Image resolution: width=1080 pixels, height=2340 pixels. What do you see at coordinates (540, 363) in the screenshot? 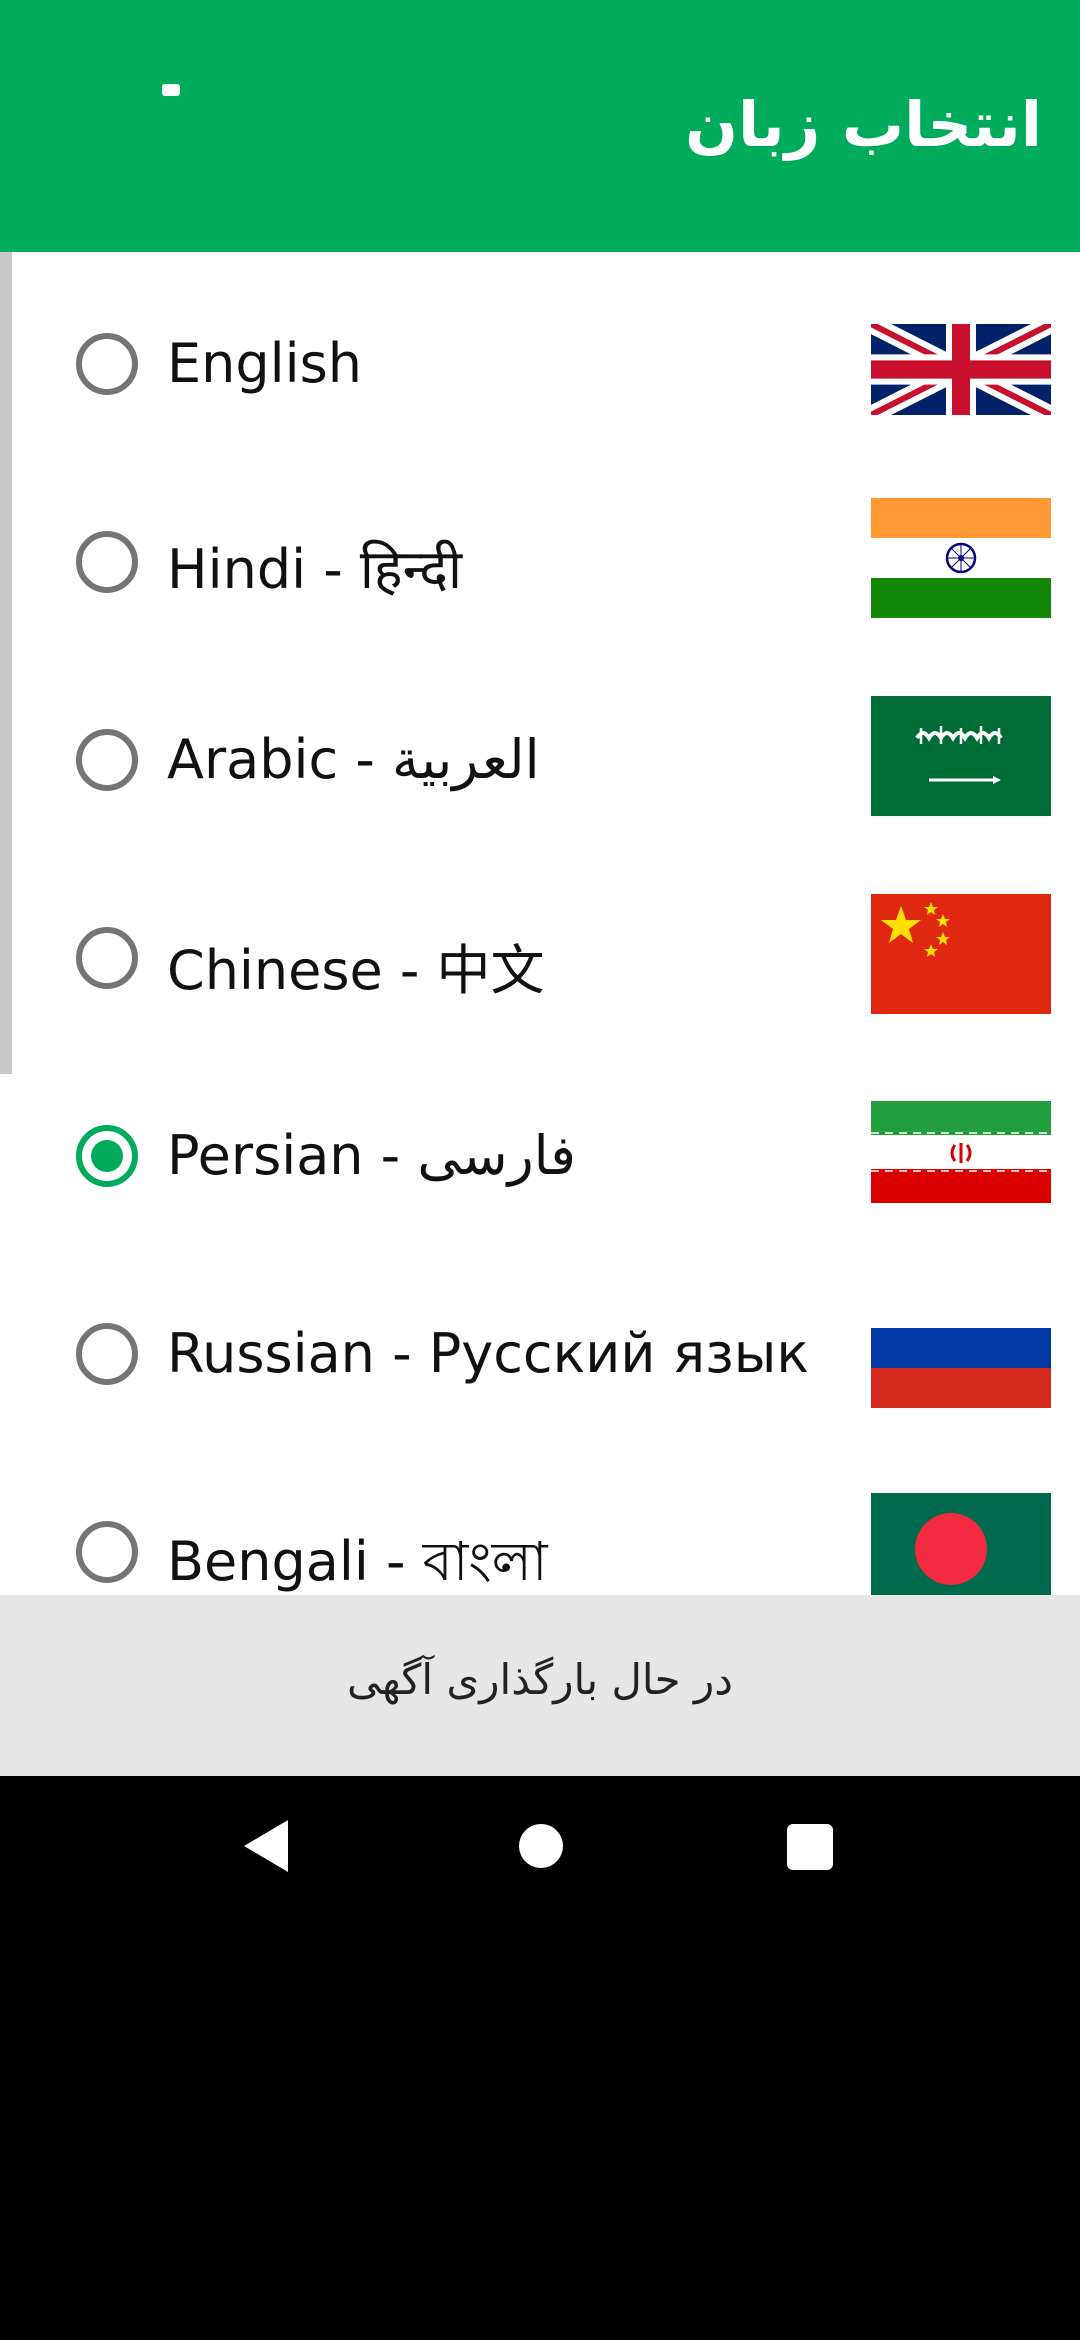
I see `language-item-english: English` at bounding box center [540, 363].